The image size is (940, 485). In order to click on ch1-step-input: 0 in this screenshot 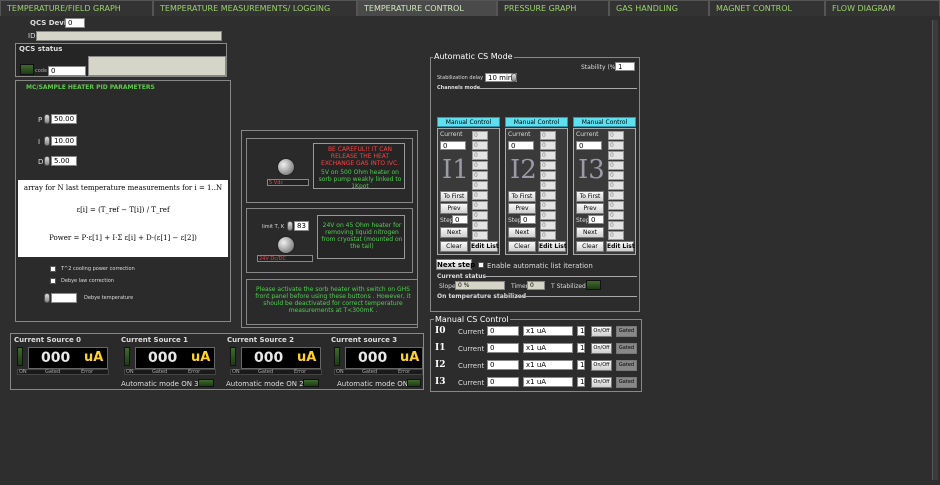, I will do `click(460, 219)`.